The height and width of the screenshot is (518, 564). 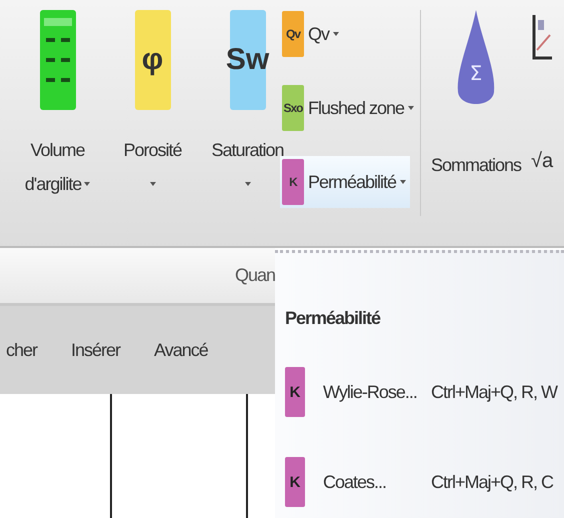 I want to click on clay-icon, so click(x=58, y=60).